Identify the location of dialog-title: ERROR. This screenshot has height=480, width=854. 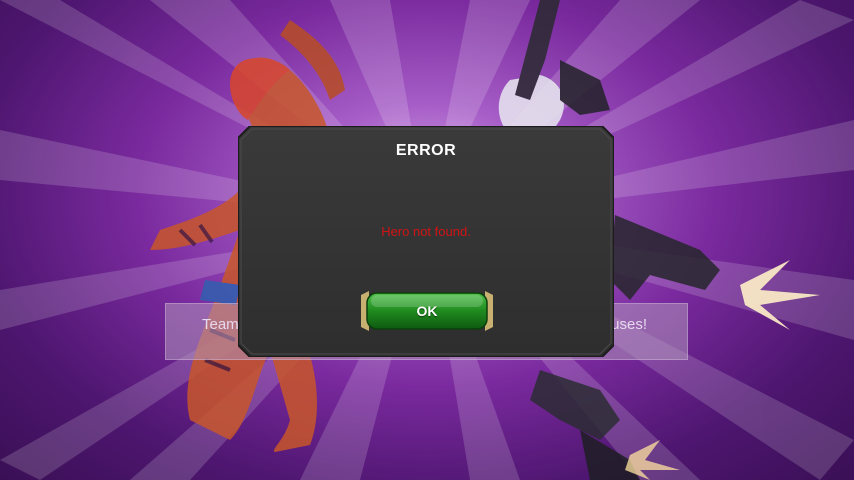
(426, 150).